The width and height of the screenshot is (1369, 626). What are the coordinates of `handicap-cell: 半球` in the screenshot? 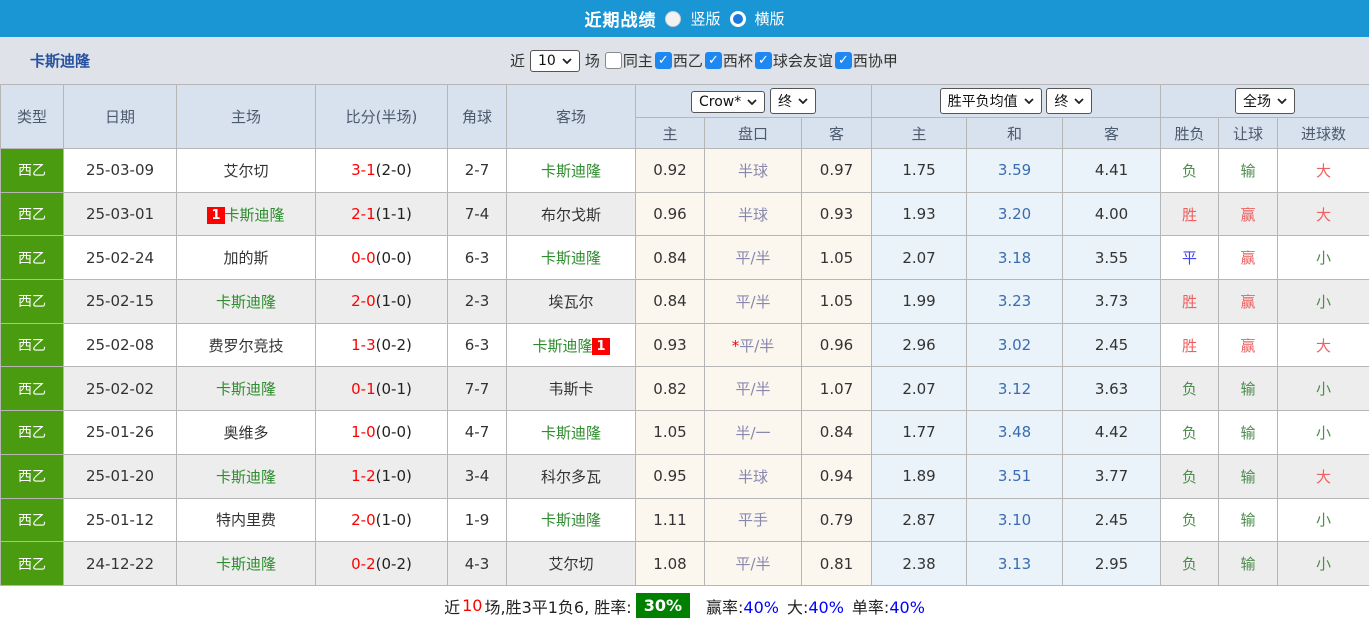 It's located at (753, 171).